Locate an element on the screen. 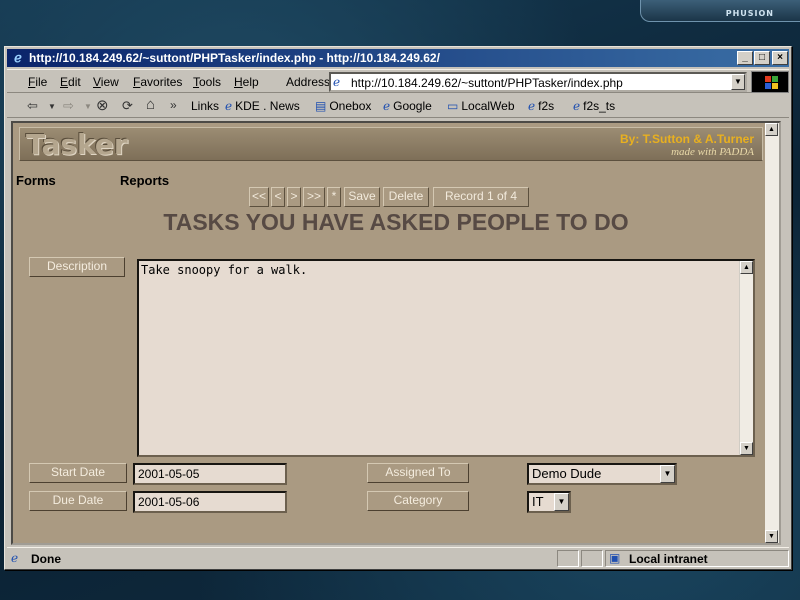  status-bar: ℯ Done ▣ Local intranet is located at coordinates (398, 557).